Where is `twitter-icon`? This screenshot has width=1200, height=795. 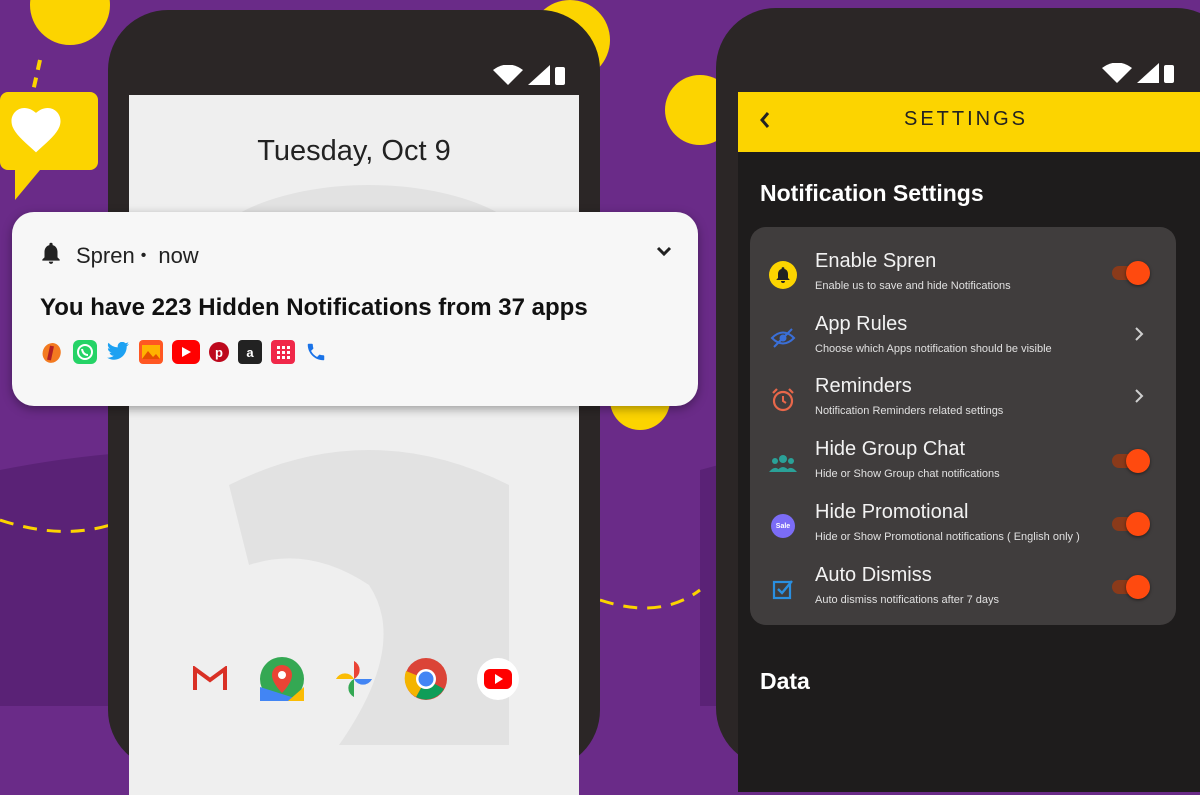
twitter-icon is located at coordinates (118, 352).